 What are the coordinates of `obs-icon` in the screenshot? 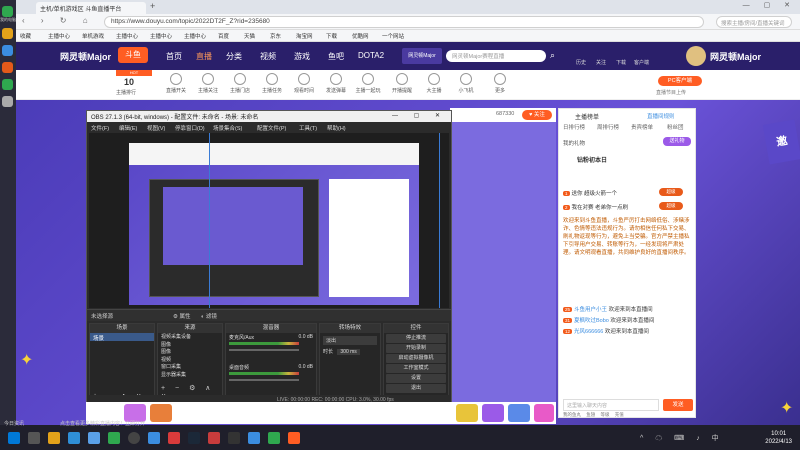 It's located at (134, 438).